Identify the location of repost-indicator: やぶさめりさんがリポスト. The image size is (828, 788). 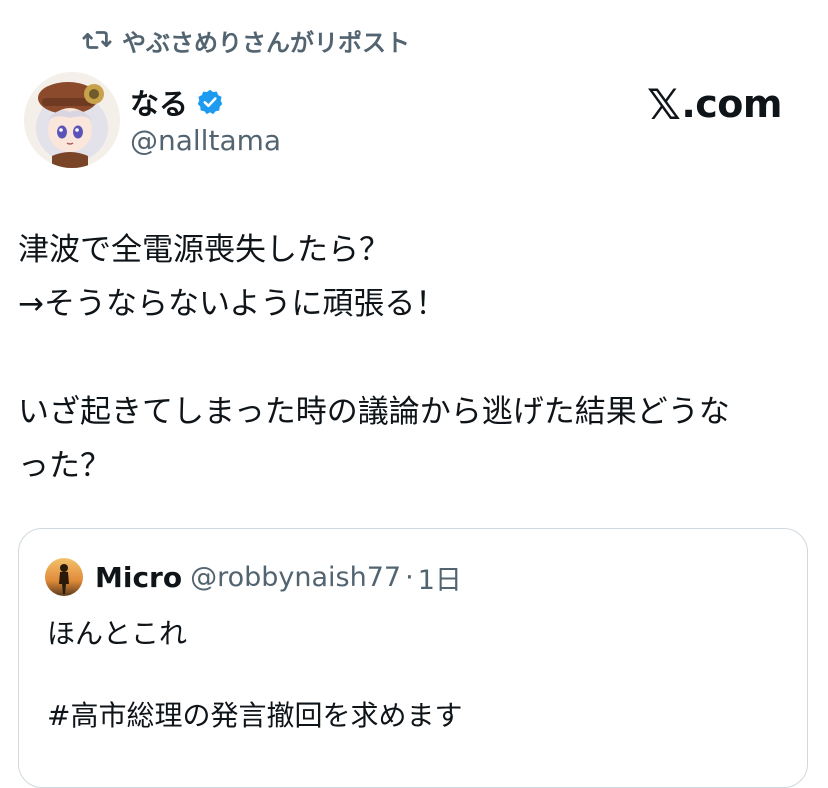
(246, 40).